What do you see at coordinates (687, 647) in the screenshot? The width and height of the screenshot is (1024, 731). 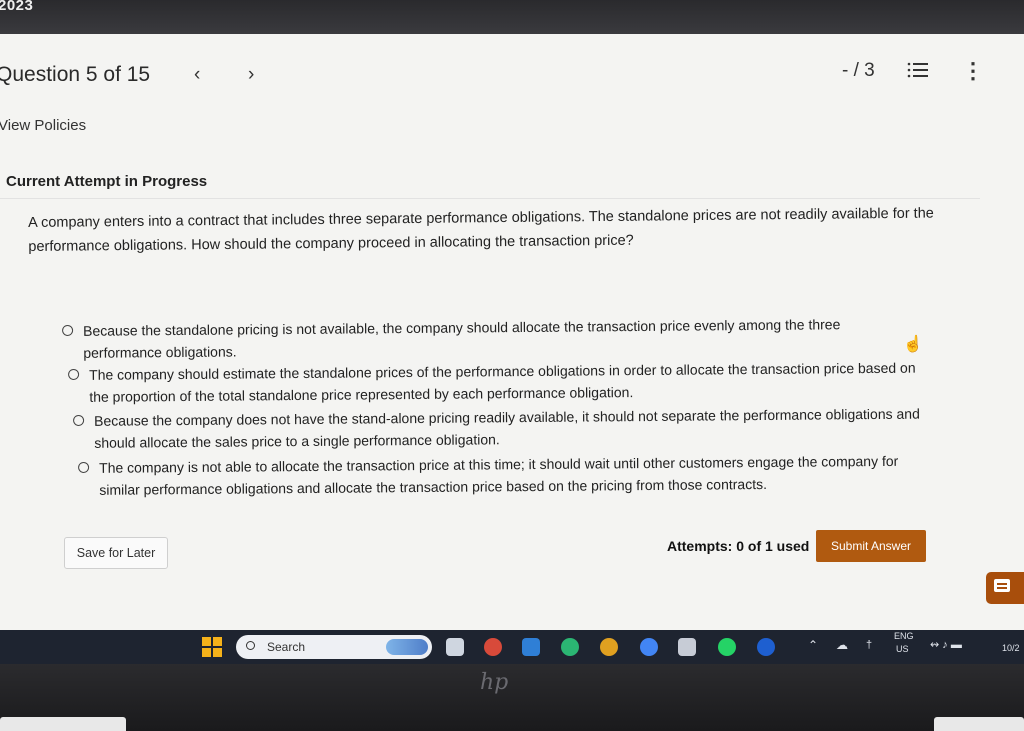 I see `calculator-icon` at bounding box center [687, 647].